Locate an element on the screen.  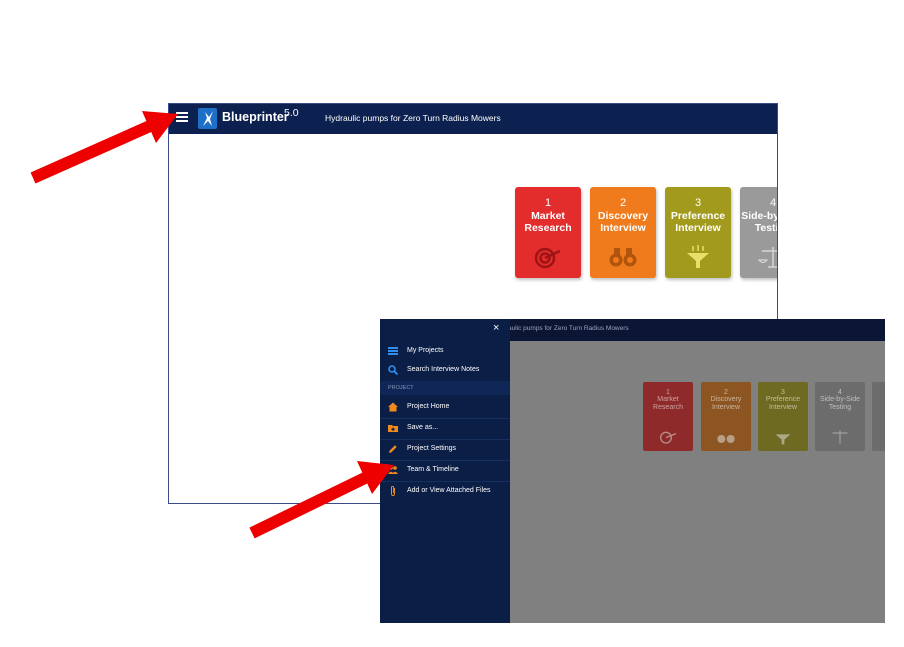
arrow-to-team-timeline is located at coordinates (321, 500).